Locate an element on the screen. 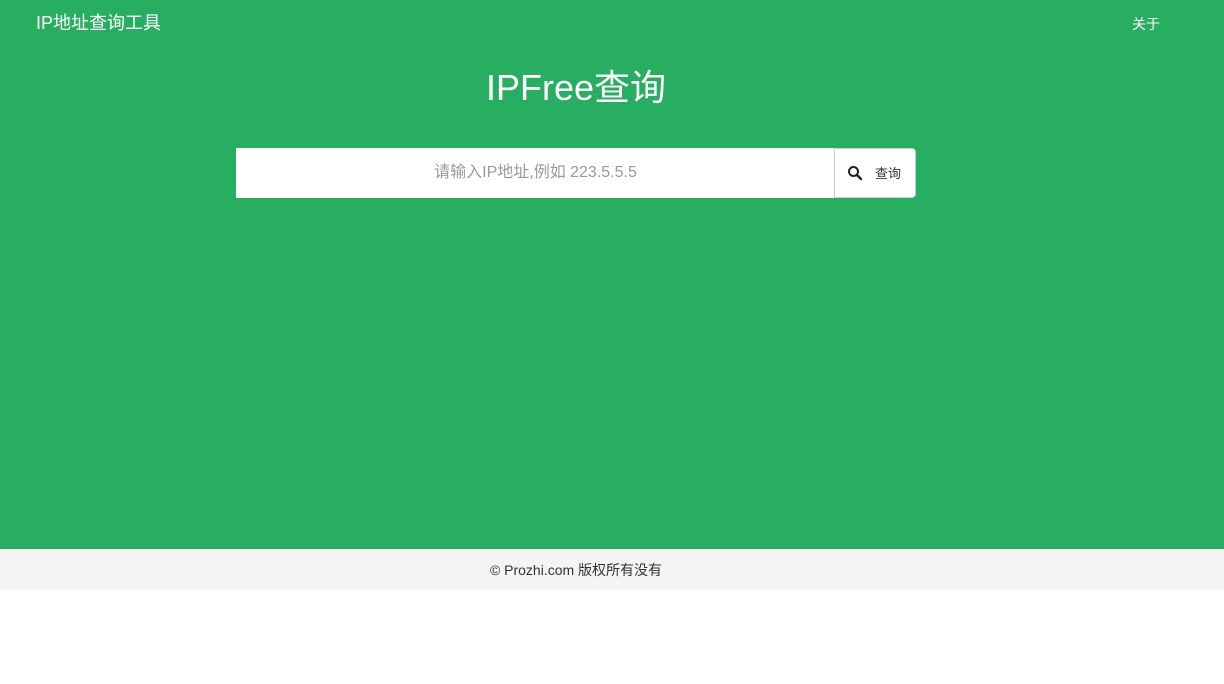 The width and height of the screenshot is (1224, 684). ip-search-input is located at coordinates (535, 173).